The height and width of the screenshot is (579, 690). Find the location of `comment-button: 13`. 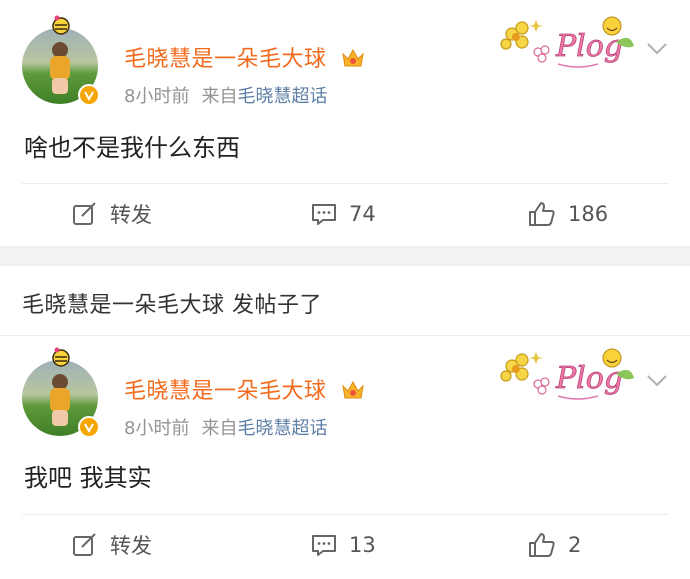

comment-button: 13 is located at coordinates (343, 545).